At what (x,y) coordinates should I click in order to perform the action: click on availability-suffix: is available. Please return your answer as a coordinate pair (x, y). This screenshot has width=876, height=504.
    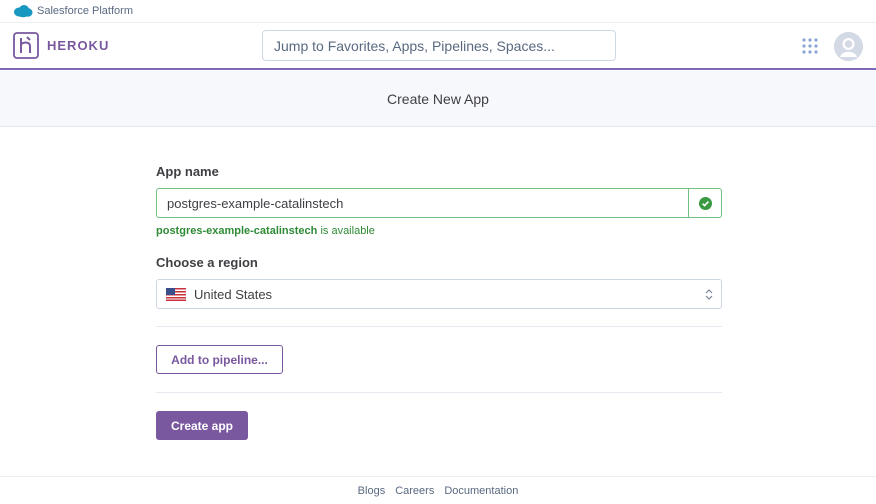
    Looking at the image, I should click on (346, 231).